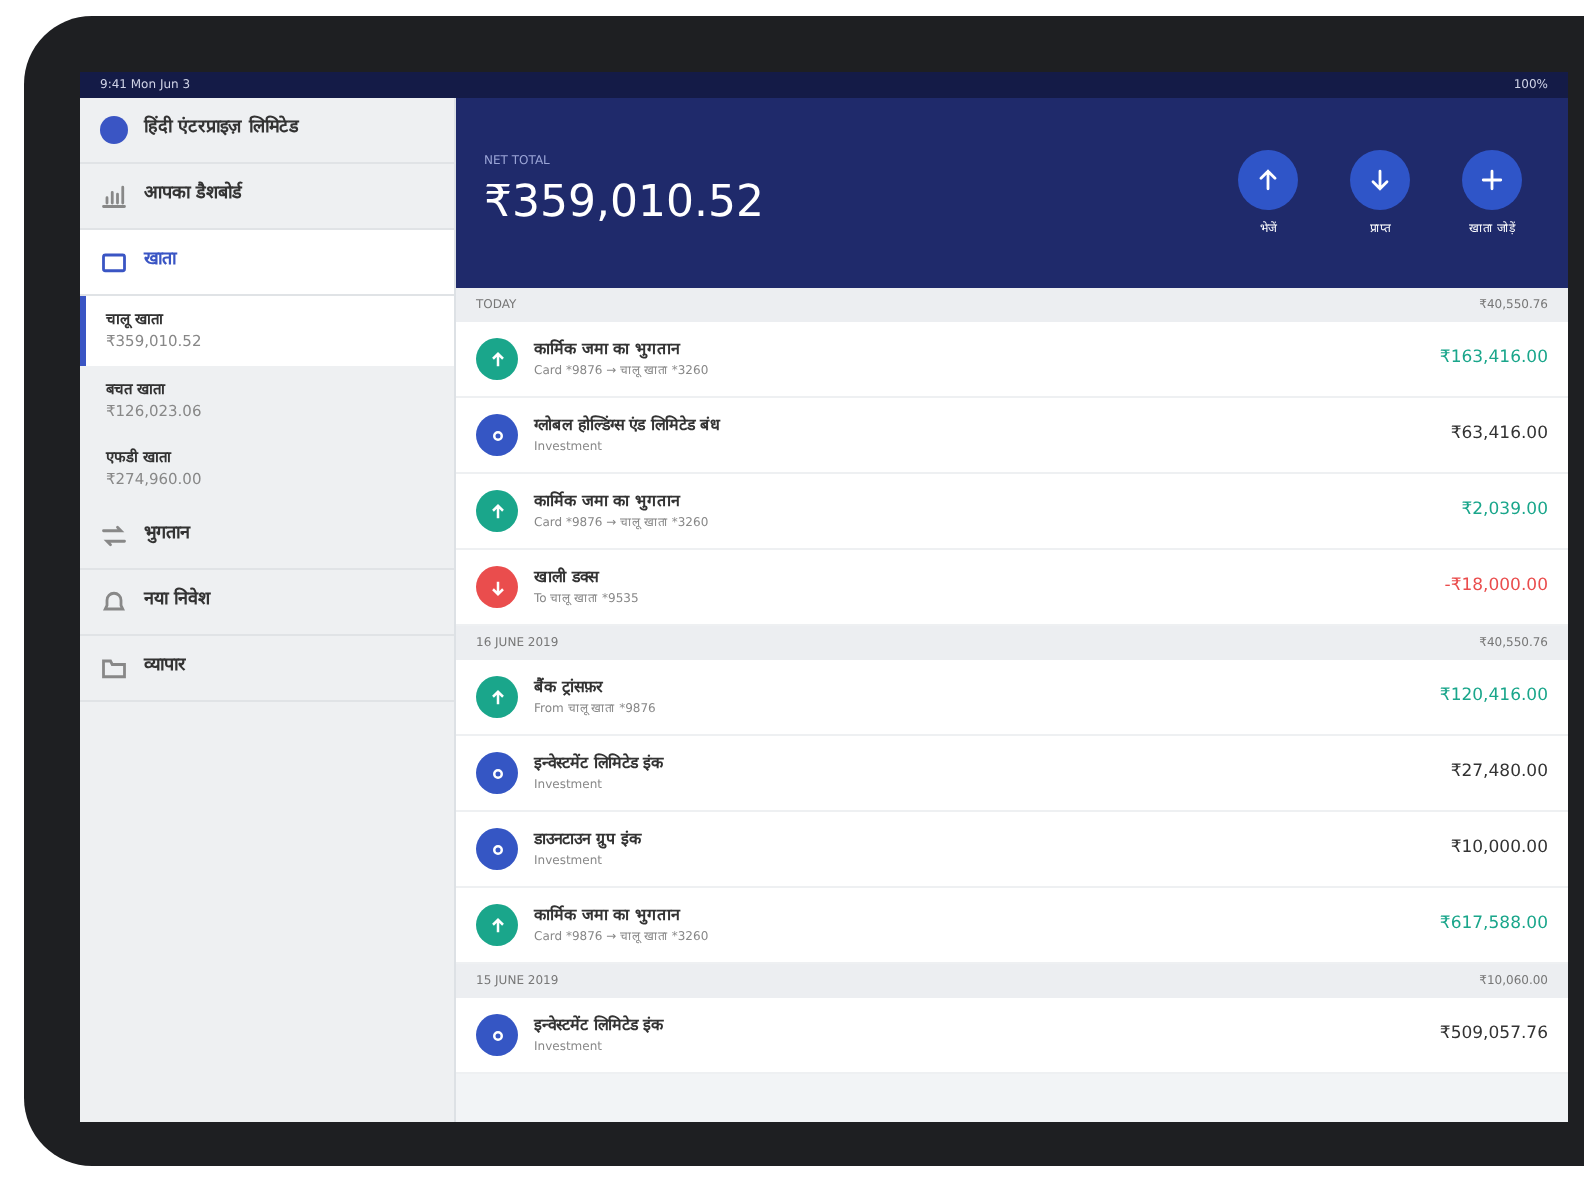 The image size is (1584, 1182). What do you see at coordinates (1493, 925) in the screenshot?
I see `transaction-amount: ₹617,588.00` at bounding box center [1493, 925].